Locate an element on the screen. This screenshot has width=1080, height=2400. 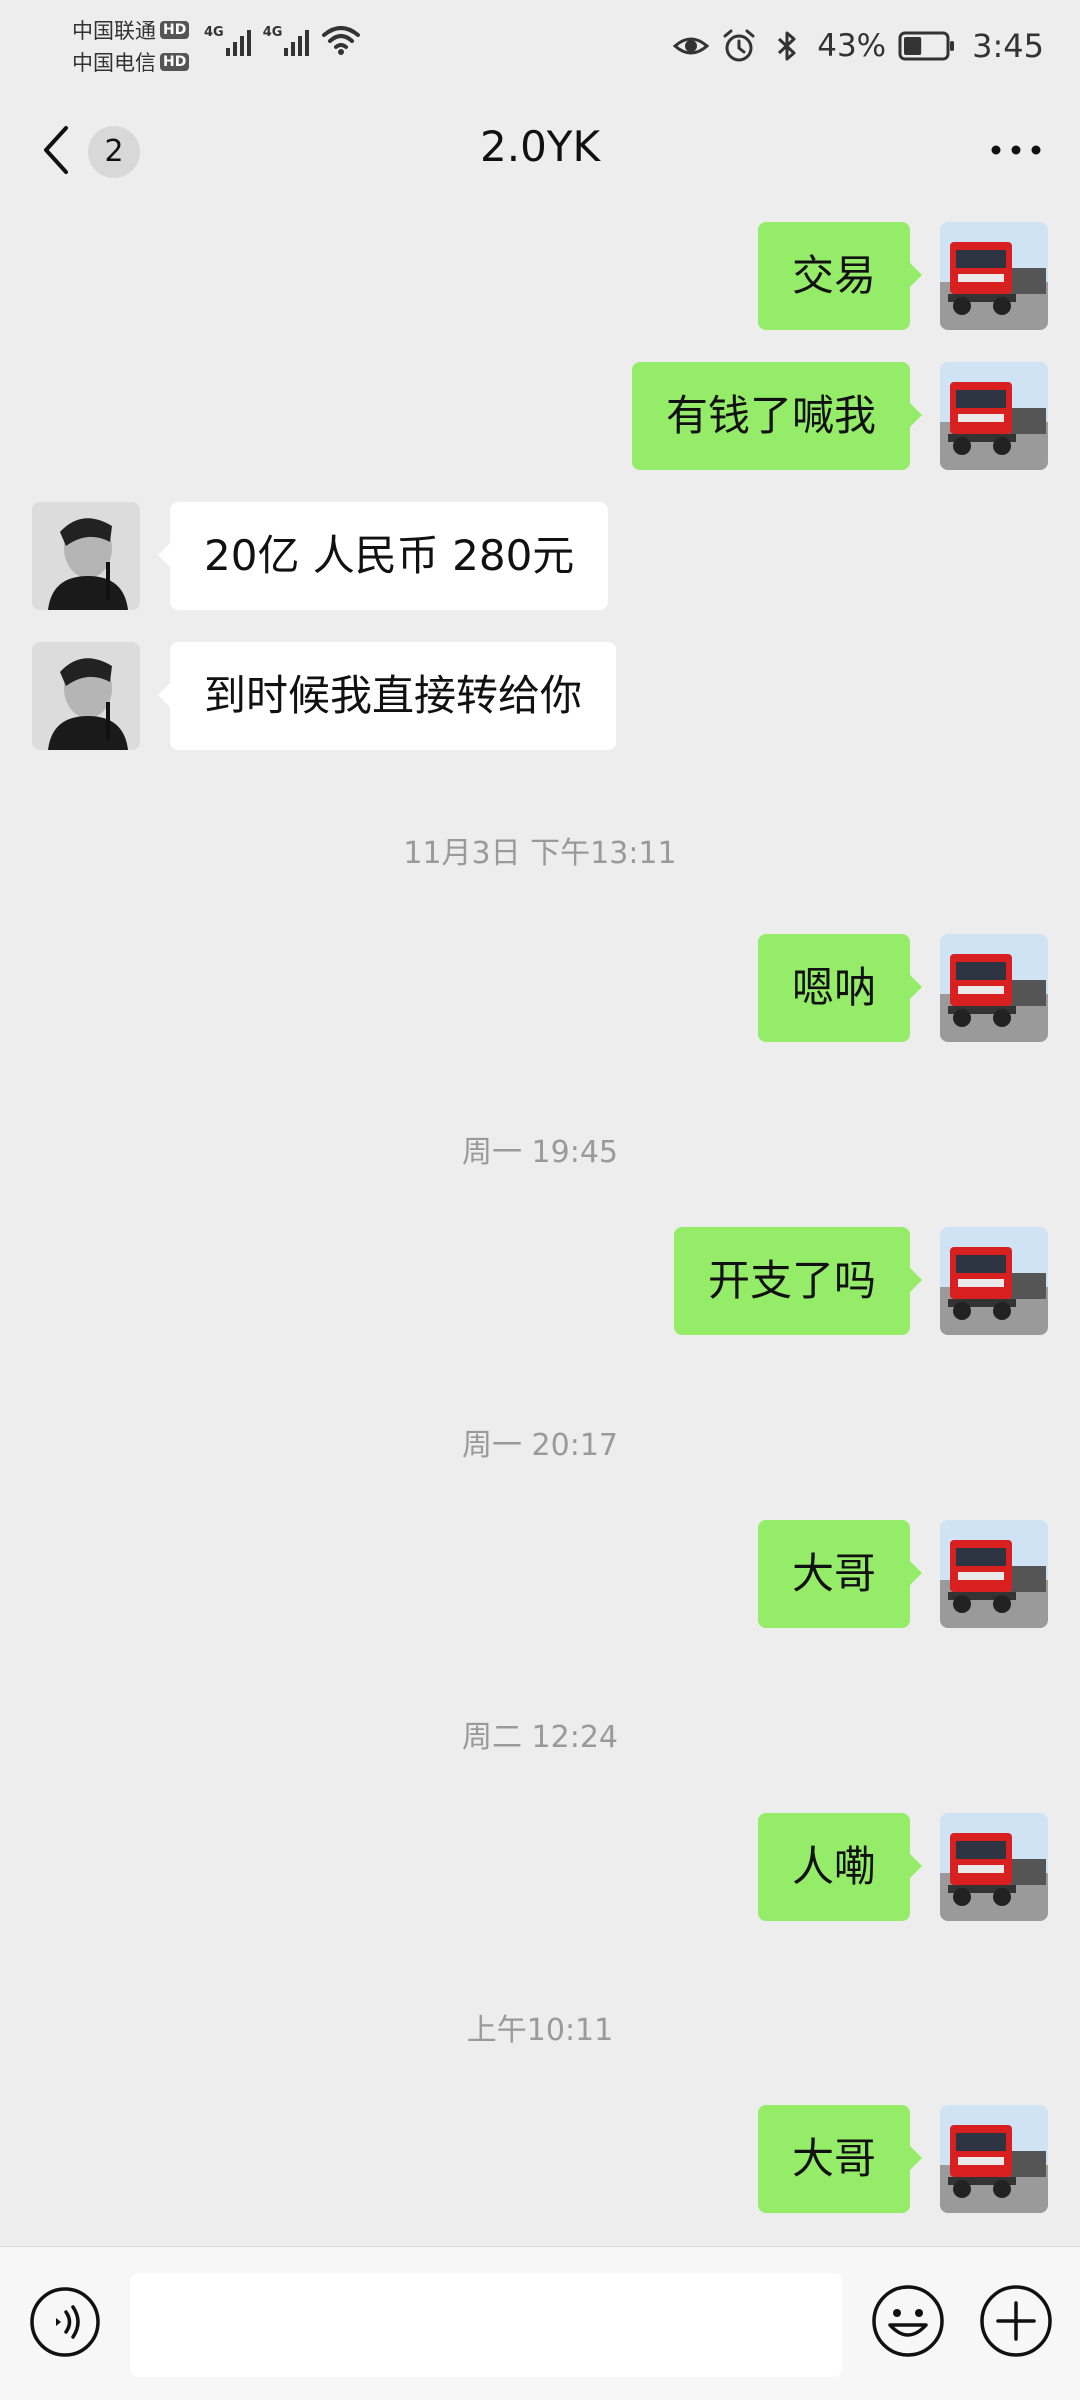
carrier-2-label: 中国电信 is located at coordinates (114, 63).